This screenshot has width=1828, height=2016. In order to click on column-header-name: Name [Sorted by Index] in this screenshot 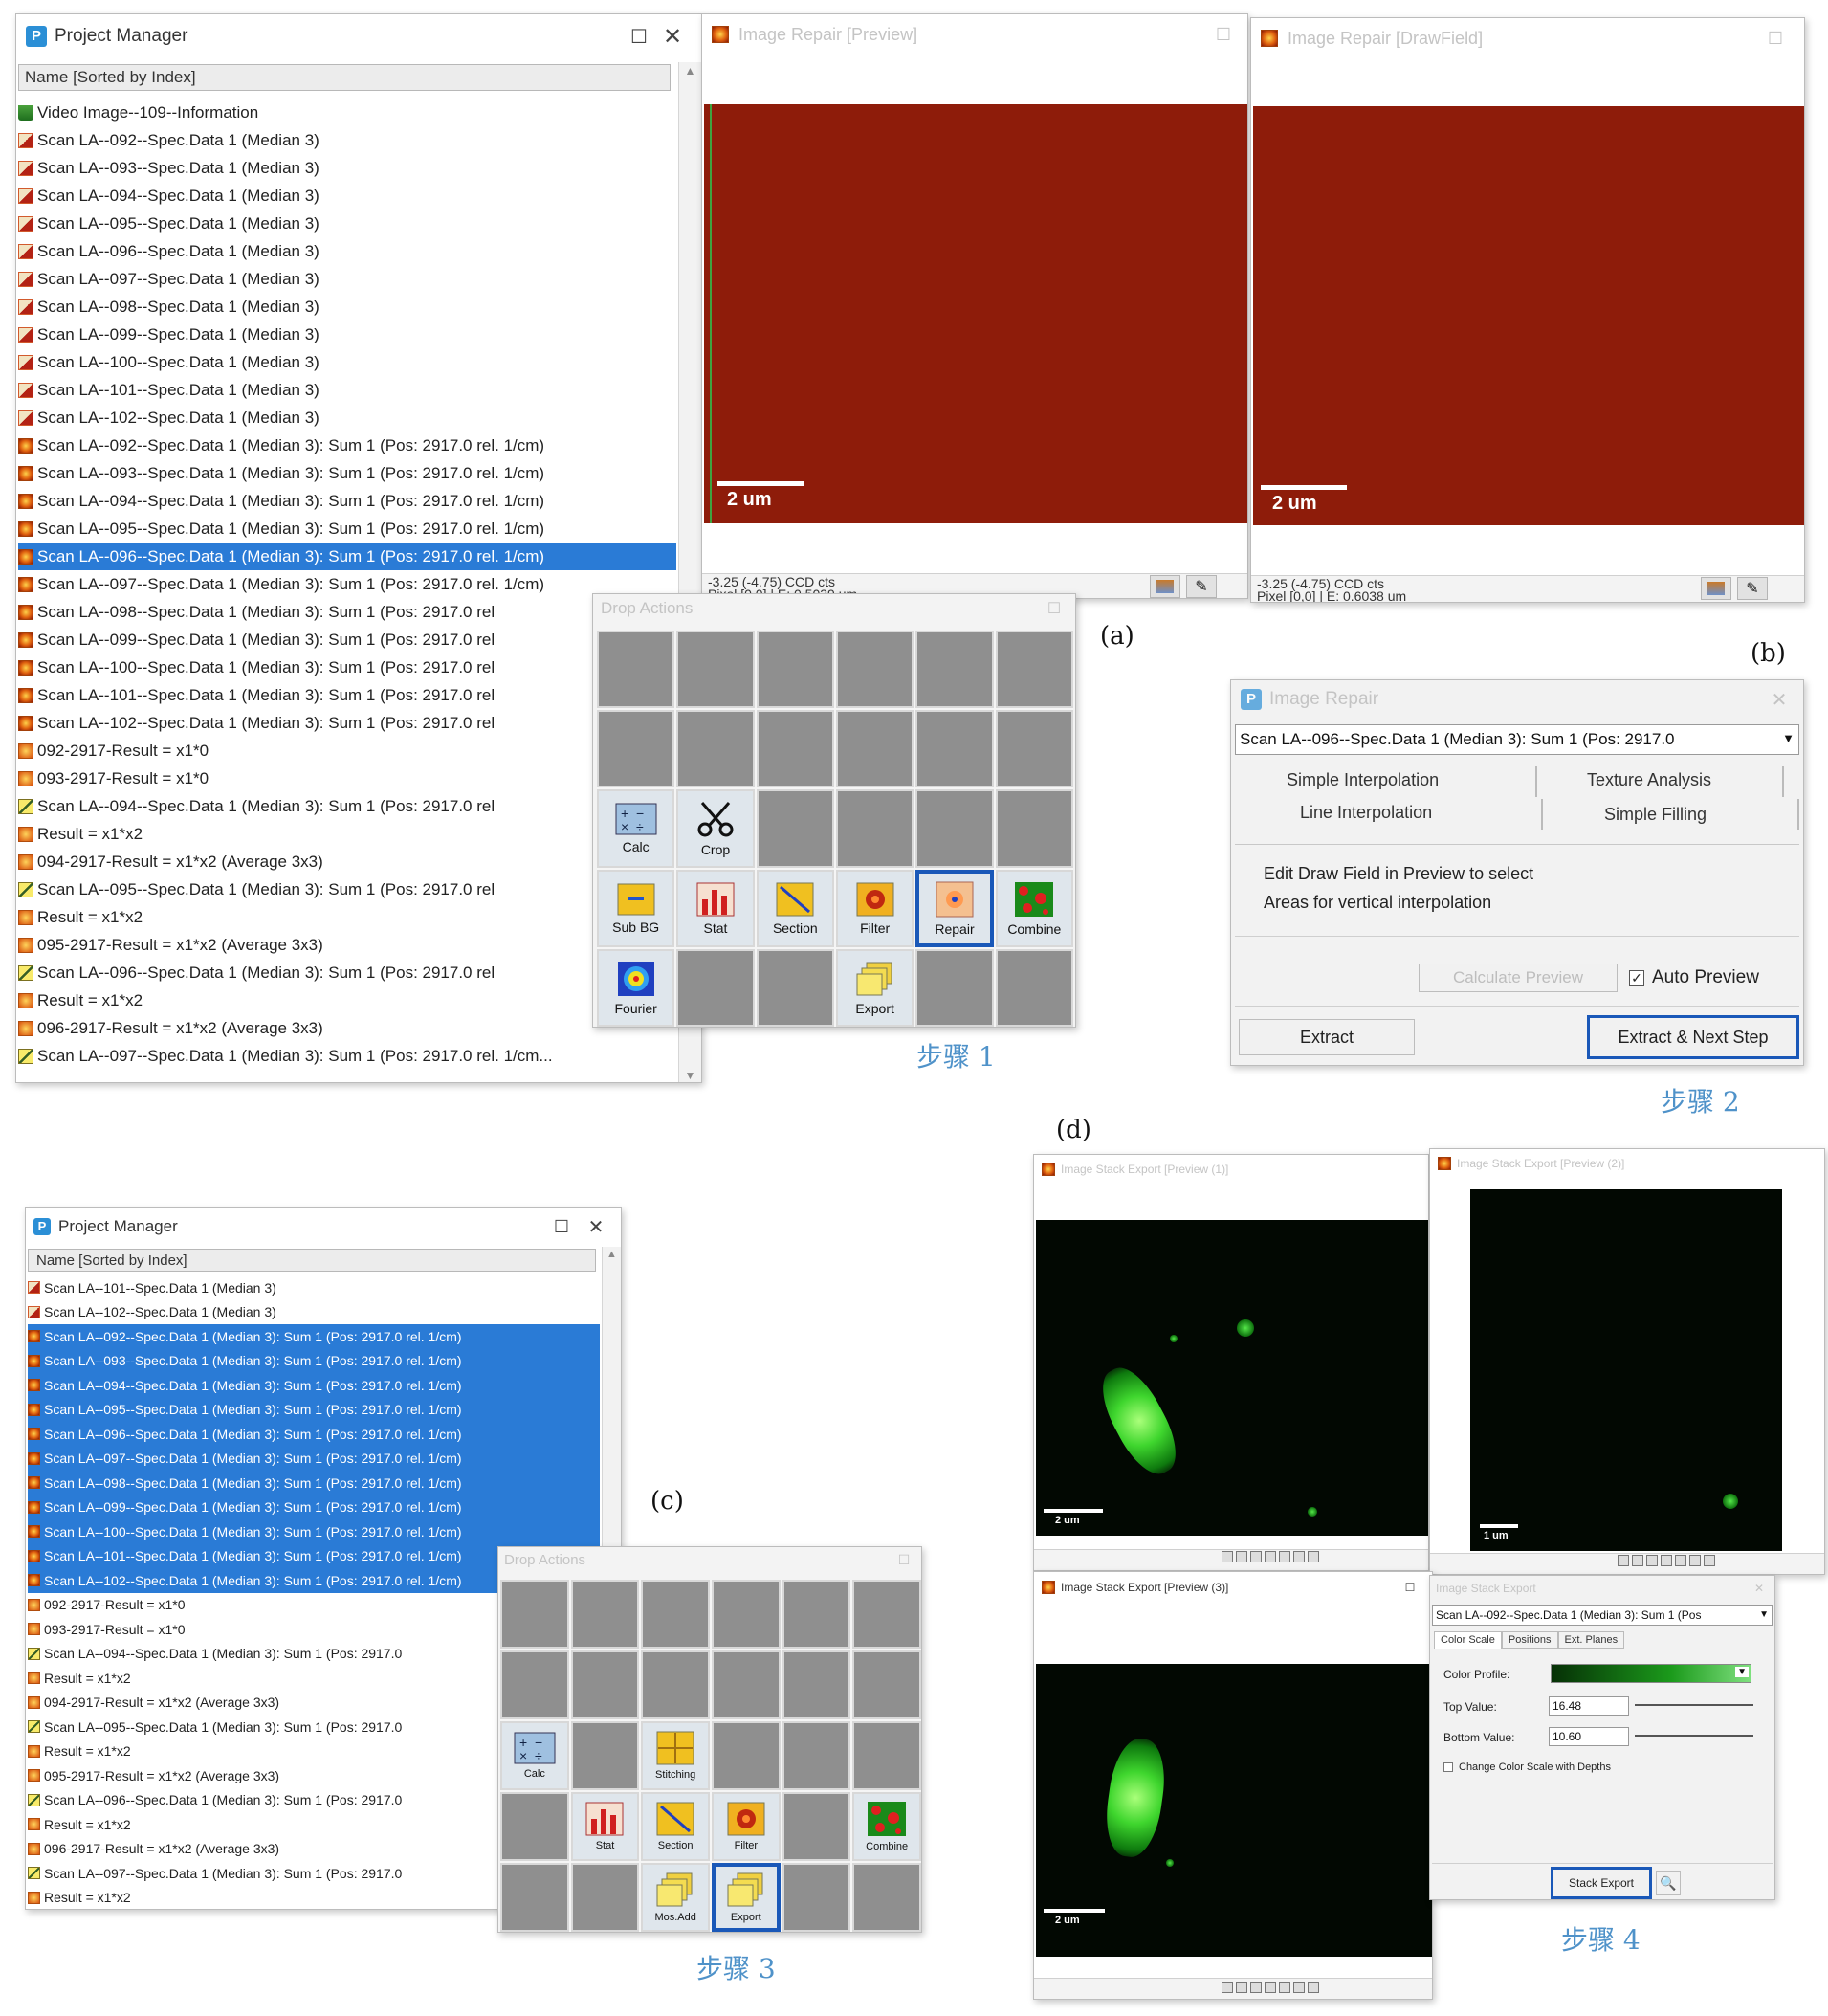, I will do `click(312, 1260)`.